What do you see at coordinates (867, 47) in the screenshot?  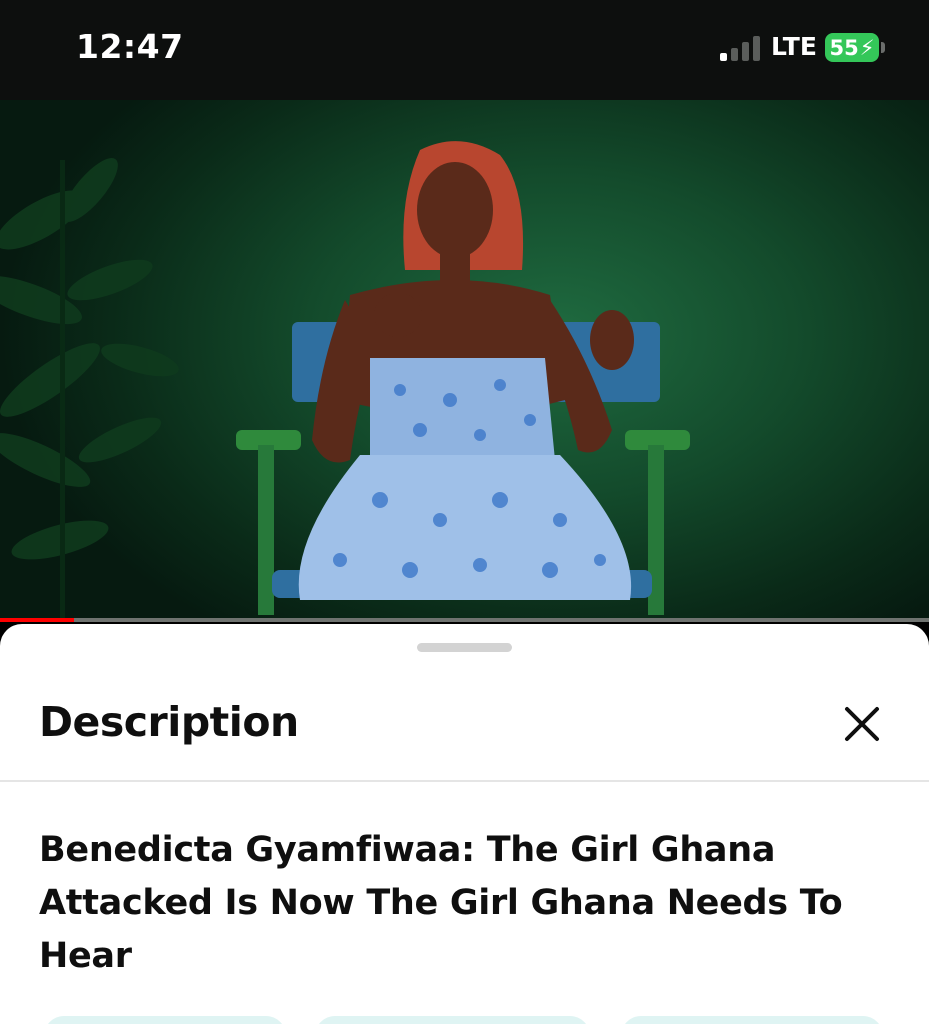 I see `charging-bolt-icon: ⚡` at bounding box center [867, 47].